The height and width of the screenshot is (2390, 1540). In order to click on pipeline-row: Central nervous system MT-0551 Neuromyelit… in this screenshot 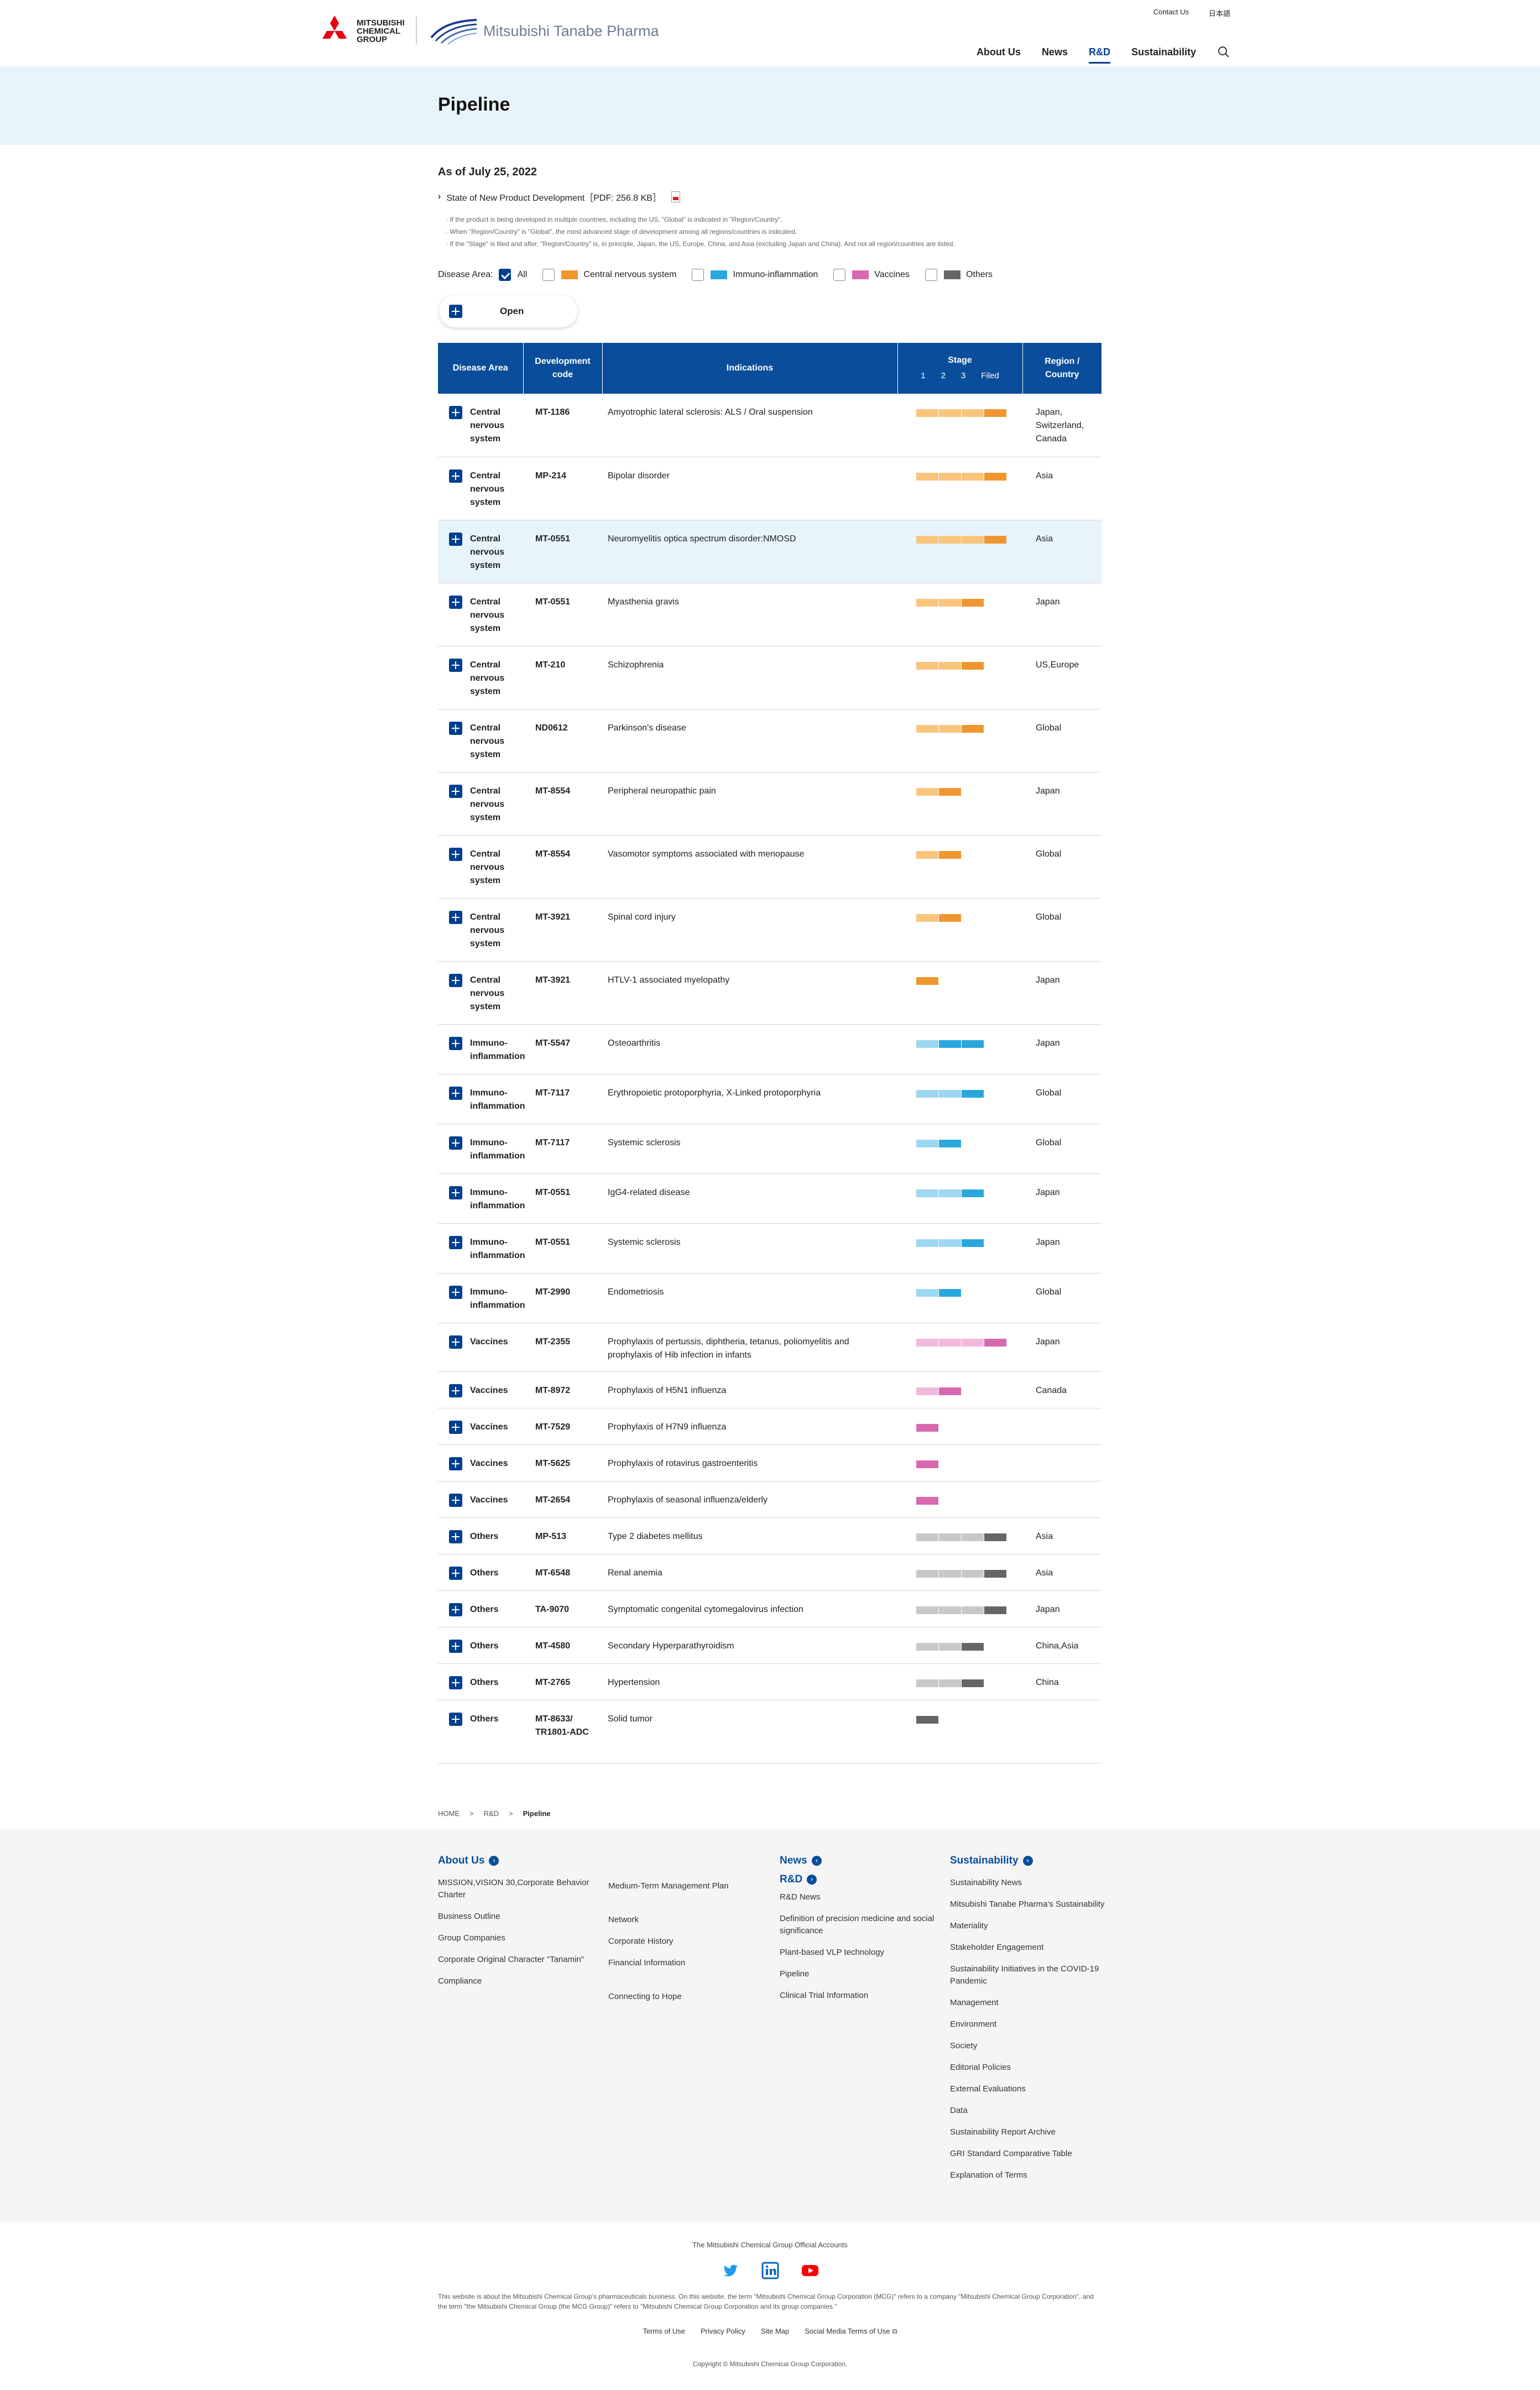, I will do `click(770, 551)`.